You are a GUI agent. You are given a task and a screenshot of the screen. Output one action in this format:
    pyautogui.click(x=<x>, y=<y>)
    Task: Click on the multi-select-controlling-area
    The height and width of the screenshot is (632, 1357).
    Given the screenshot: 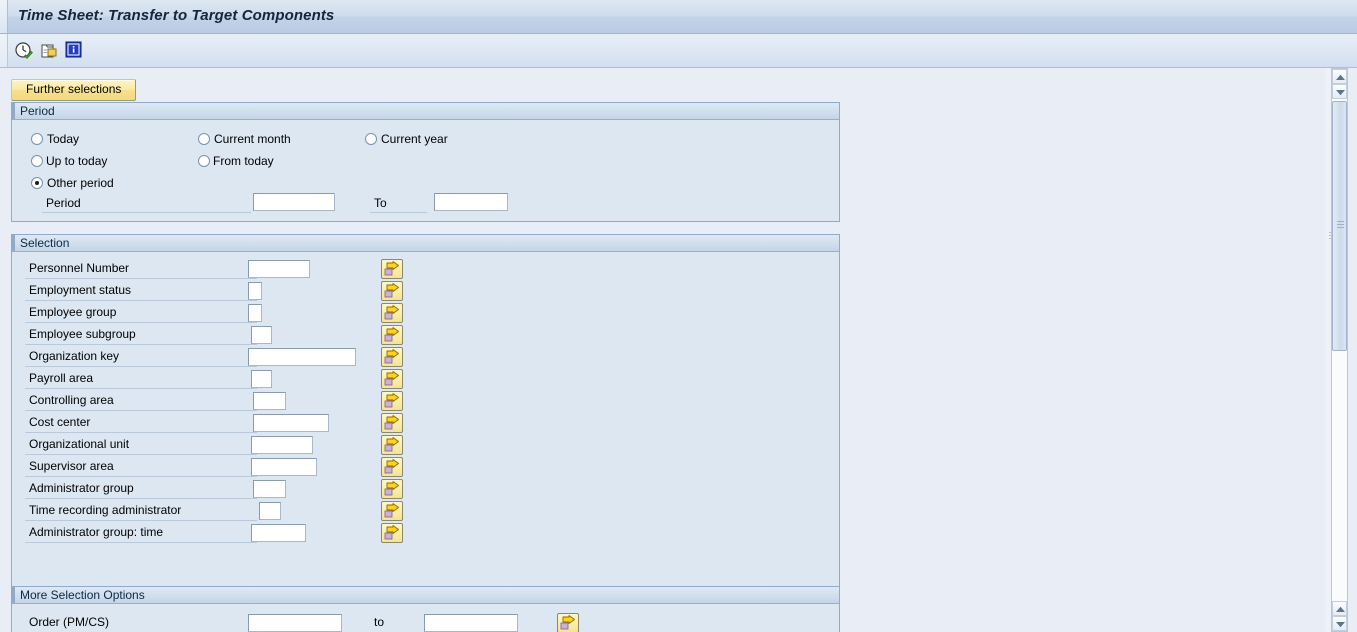 What is the action you would take?
    pyautogui.click(x=392, y=401)
    